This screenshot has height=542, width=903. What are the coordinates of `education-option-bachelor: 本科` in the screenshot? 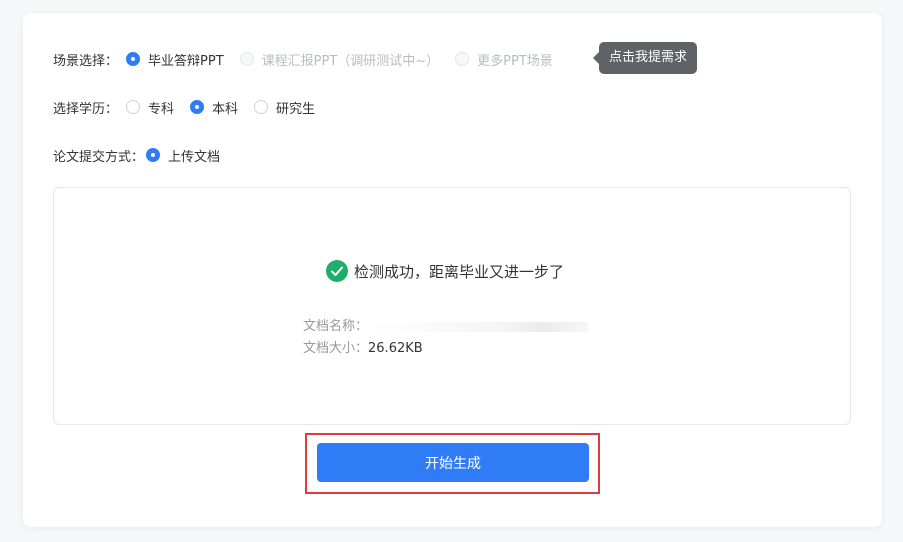 It's located at (214, 107).